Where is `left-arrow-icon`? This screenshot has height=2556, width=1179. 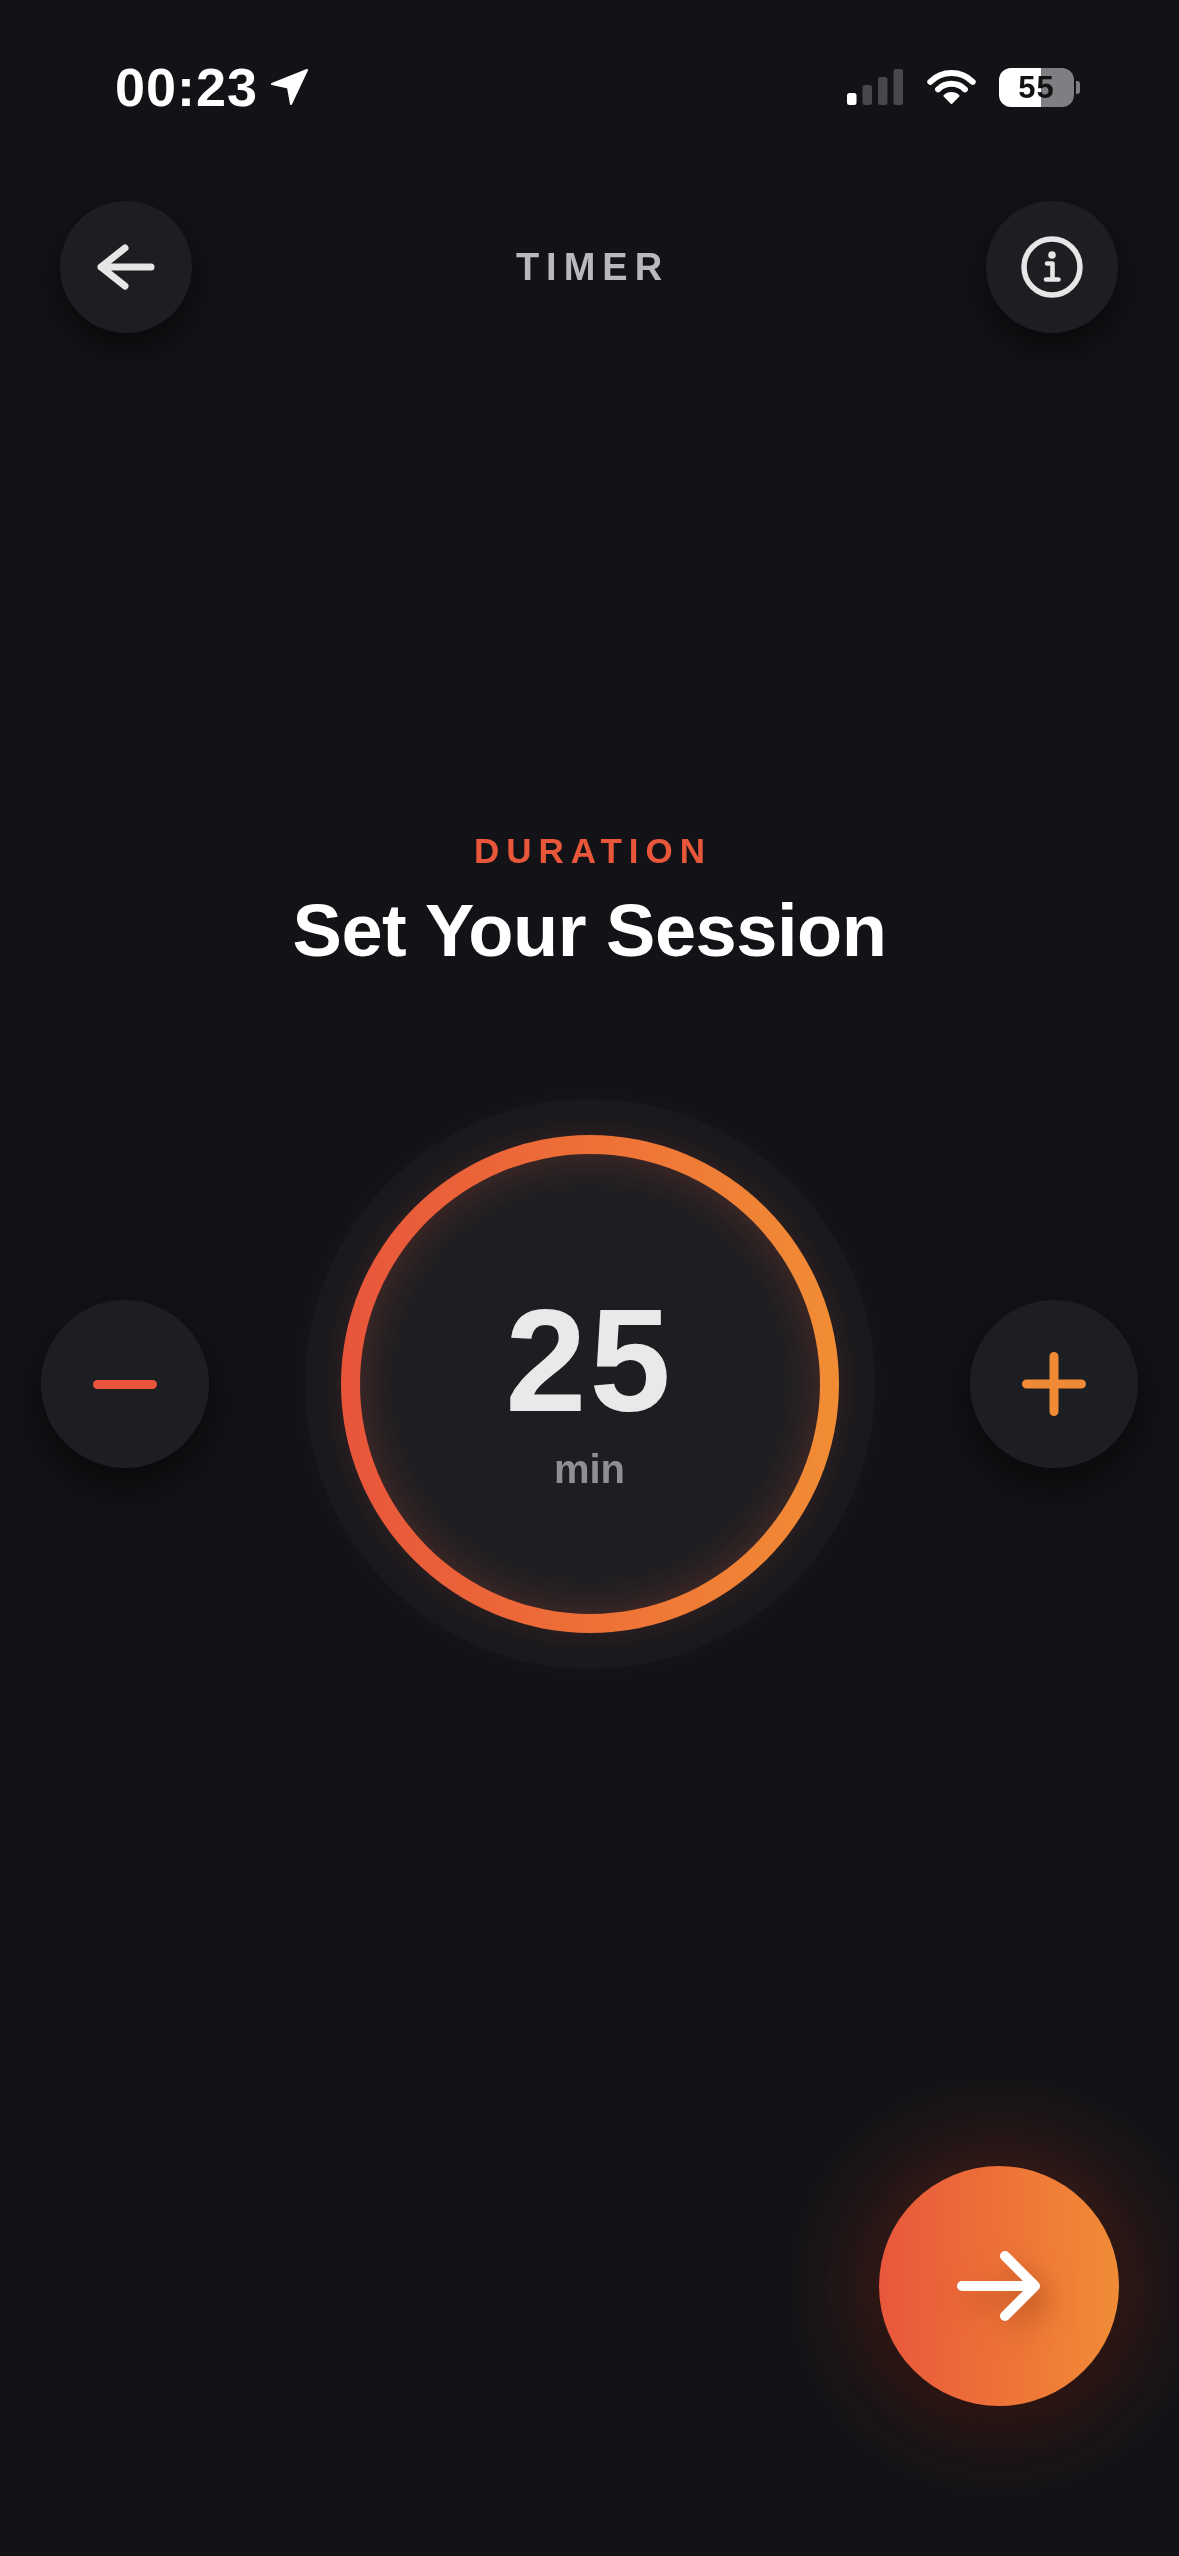
left-arrow-icon is located at coordinates (126, 267).